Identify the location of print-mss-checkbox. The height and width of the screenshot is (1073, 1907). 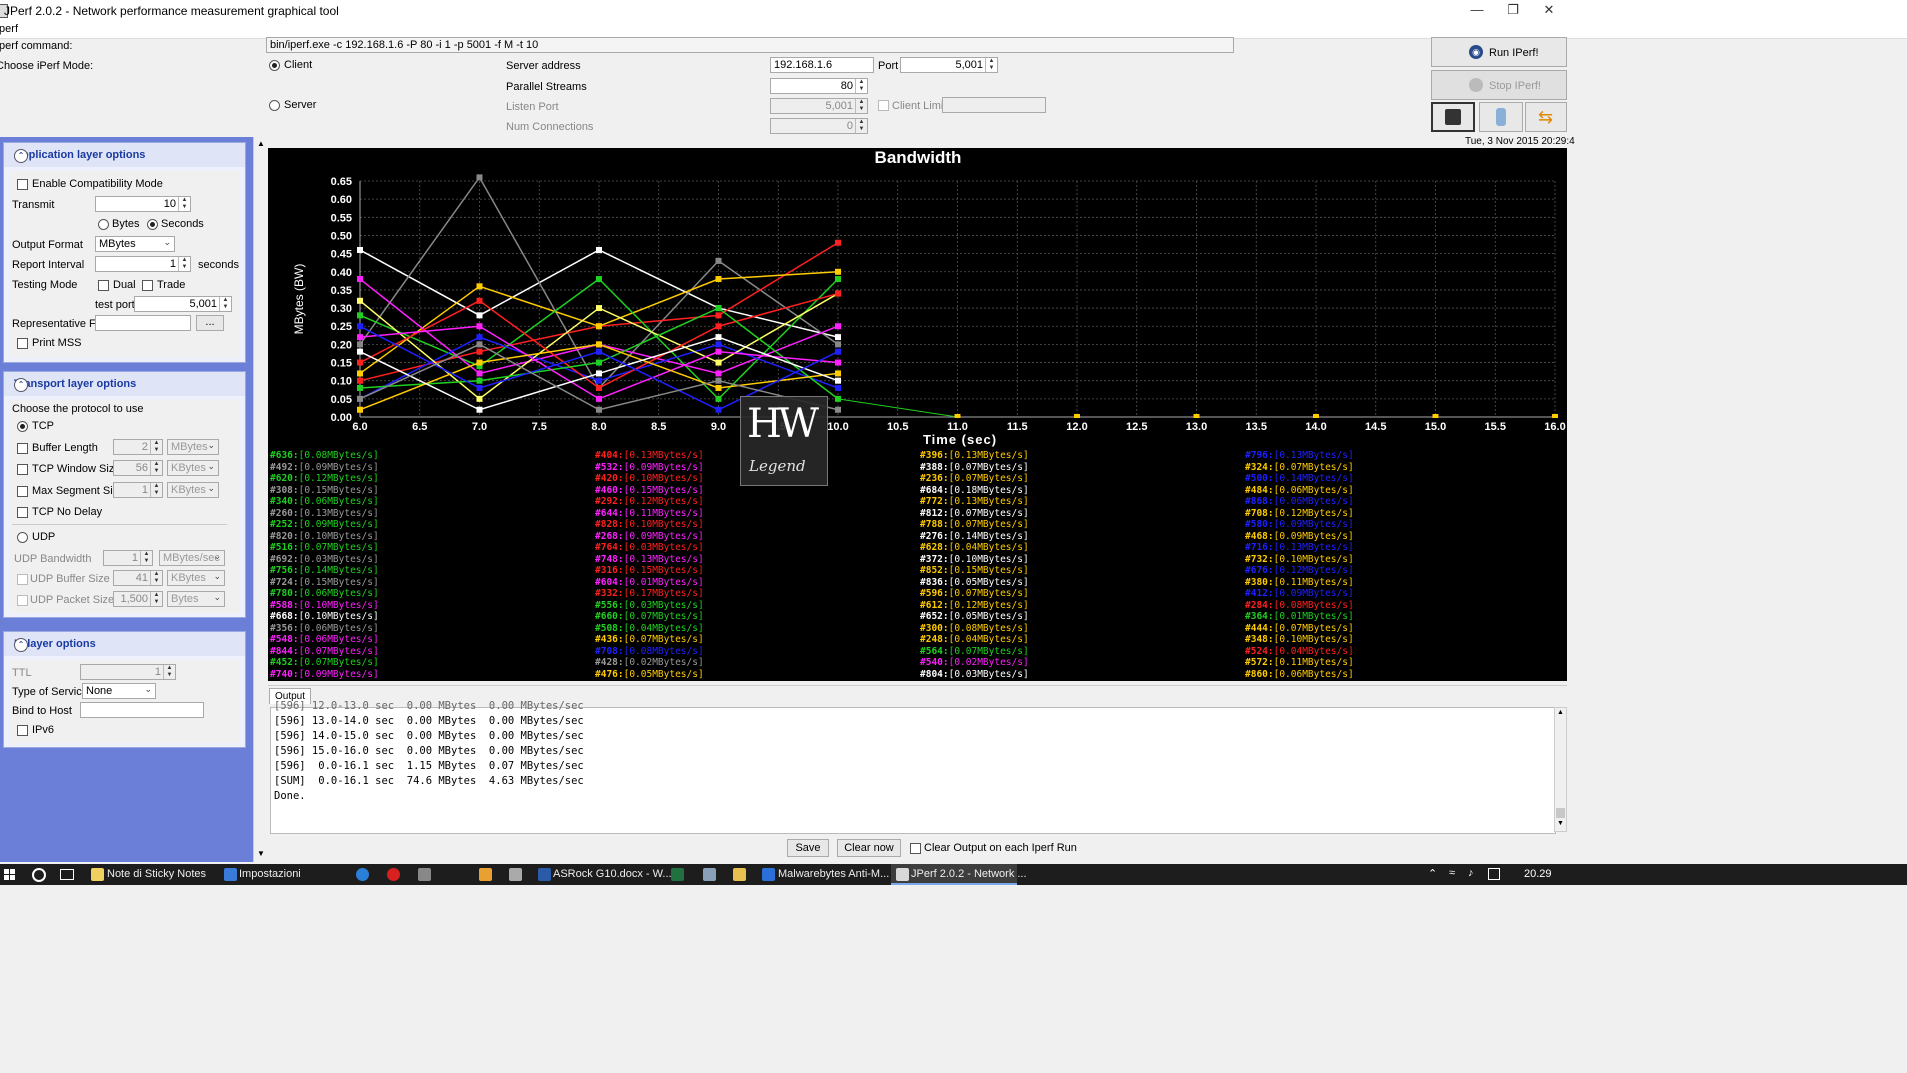
(22, 343).